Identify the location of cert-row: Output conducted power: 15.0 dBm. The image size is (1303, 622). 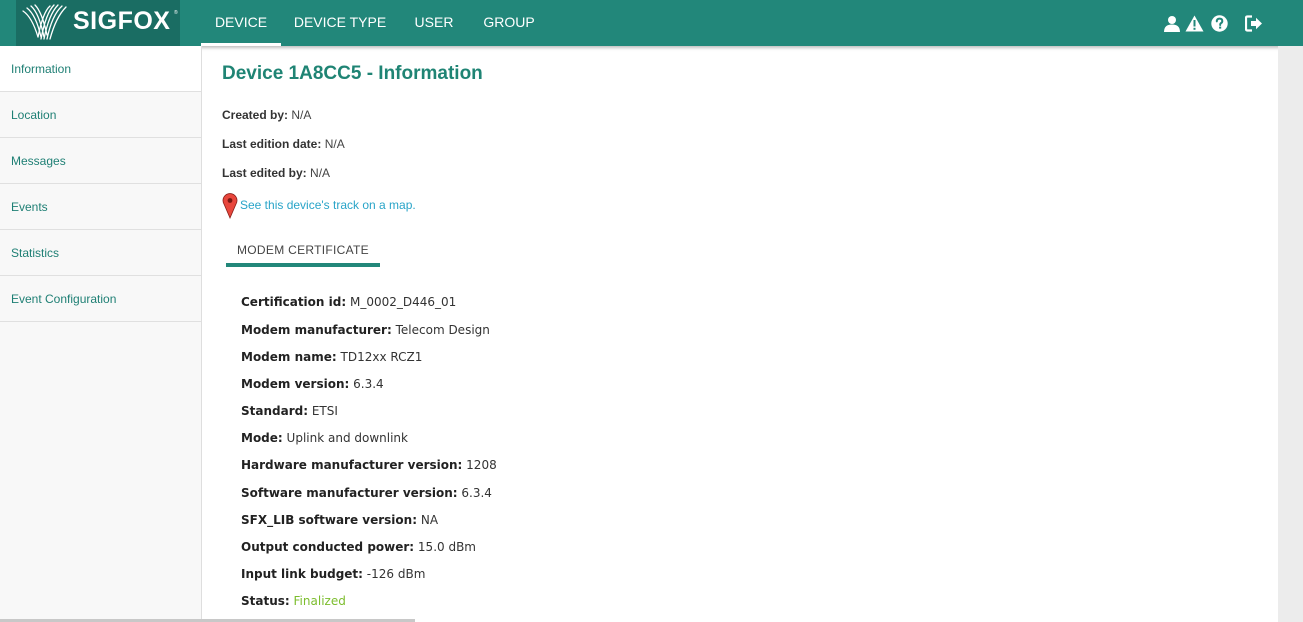
(358, 547).